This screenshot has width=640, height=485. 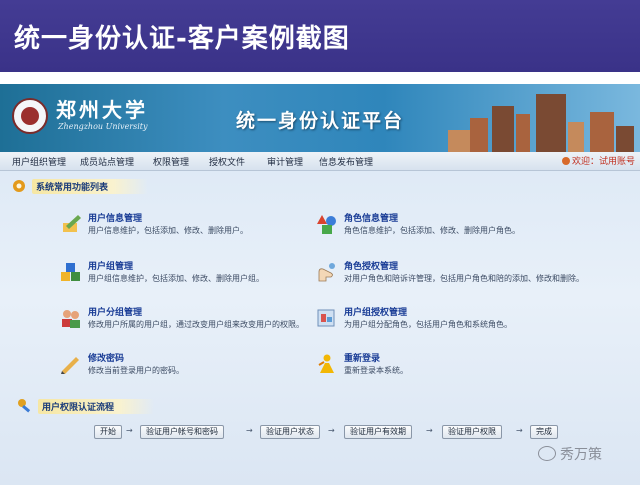 I want to click on flow-step-start: 开始, so click(x=108, y=432).